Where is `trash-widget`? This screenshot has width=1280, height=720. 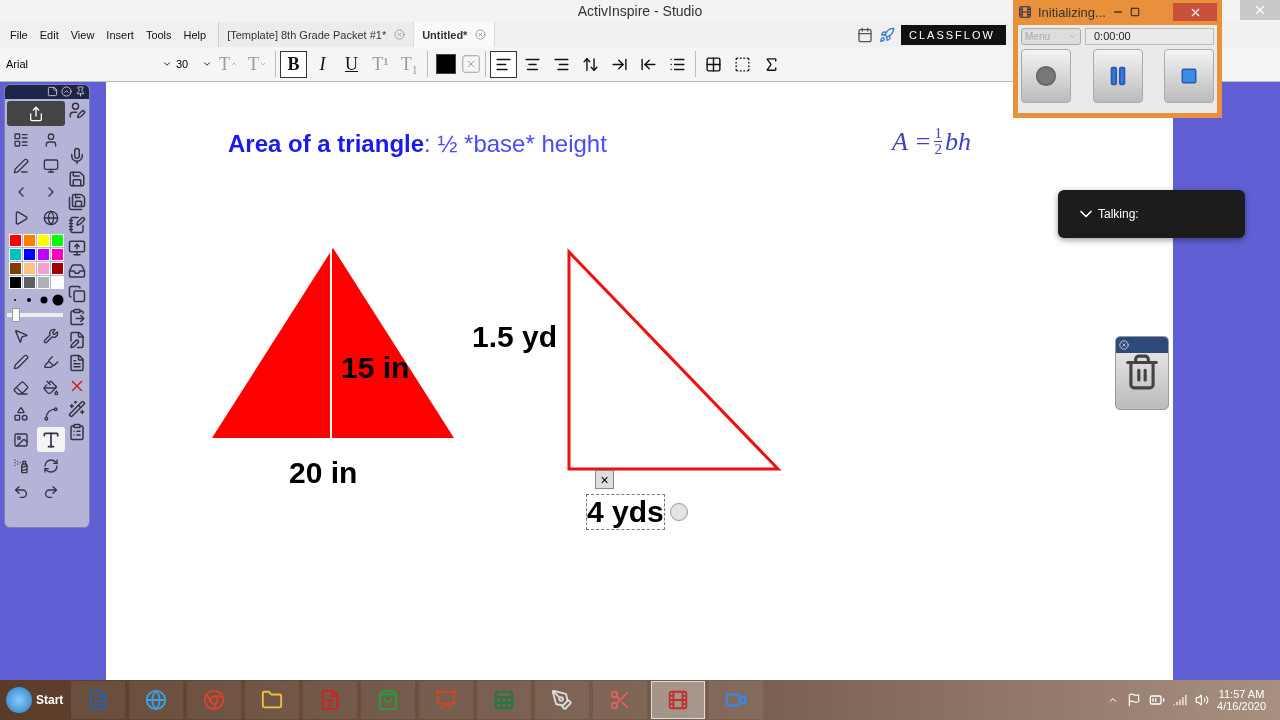
trash-widget is located at coordinates (1142, 373).